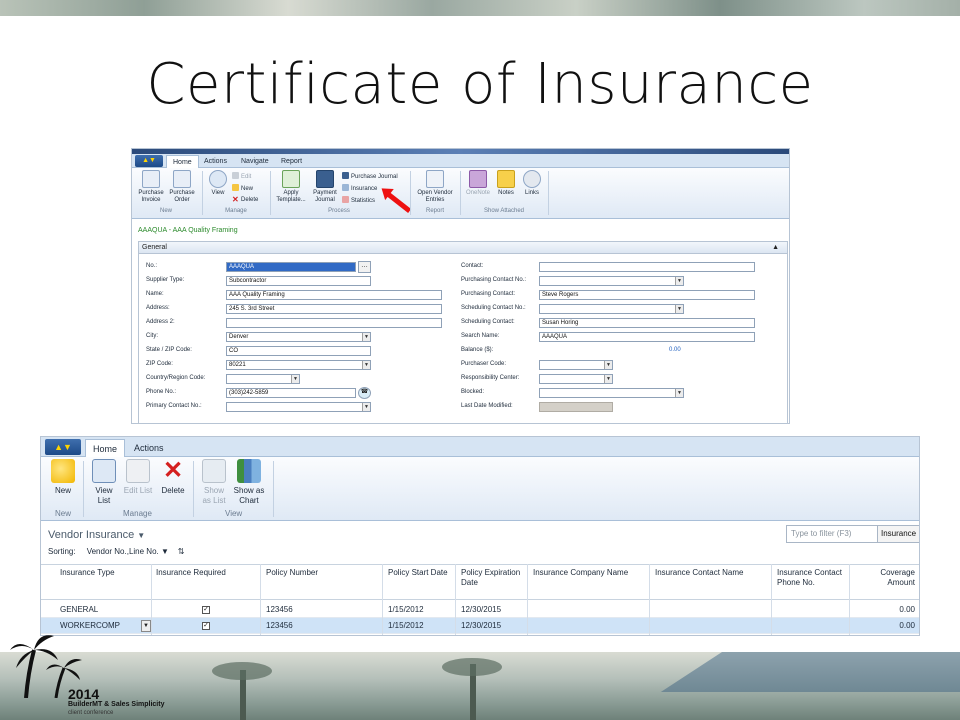 This screenshot has width=960, height=720. What do you see at coordinates (321, 573) in the screenshot?
I see `column-header: Policy Number` at bounding box center [321, 573].